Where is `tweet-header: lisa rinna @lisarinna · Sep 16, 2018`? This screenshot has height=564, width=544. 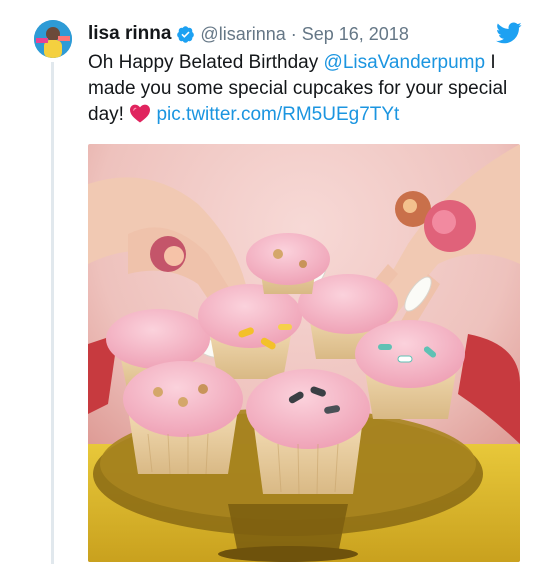
tweet-header: lisa rinna @lisarinna · Sep 16, 2018 is located at coordinates (248, 34).